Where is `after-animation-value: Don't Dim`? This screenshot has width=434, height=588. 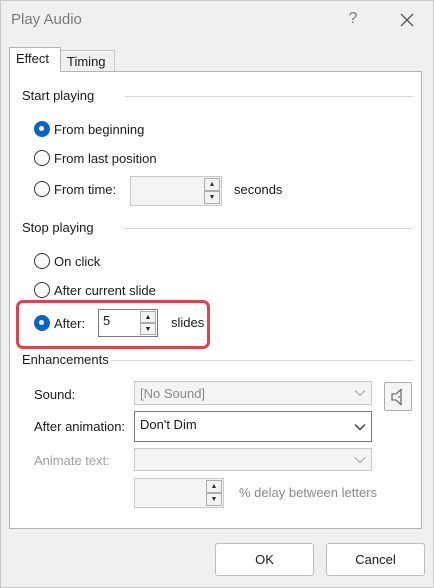
after-animation-value: Don't Dim is located at coordinates (168, 424).